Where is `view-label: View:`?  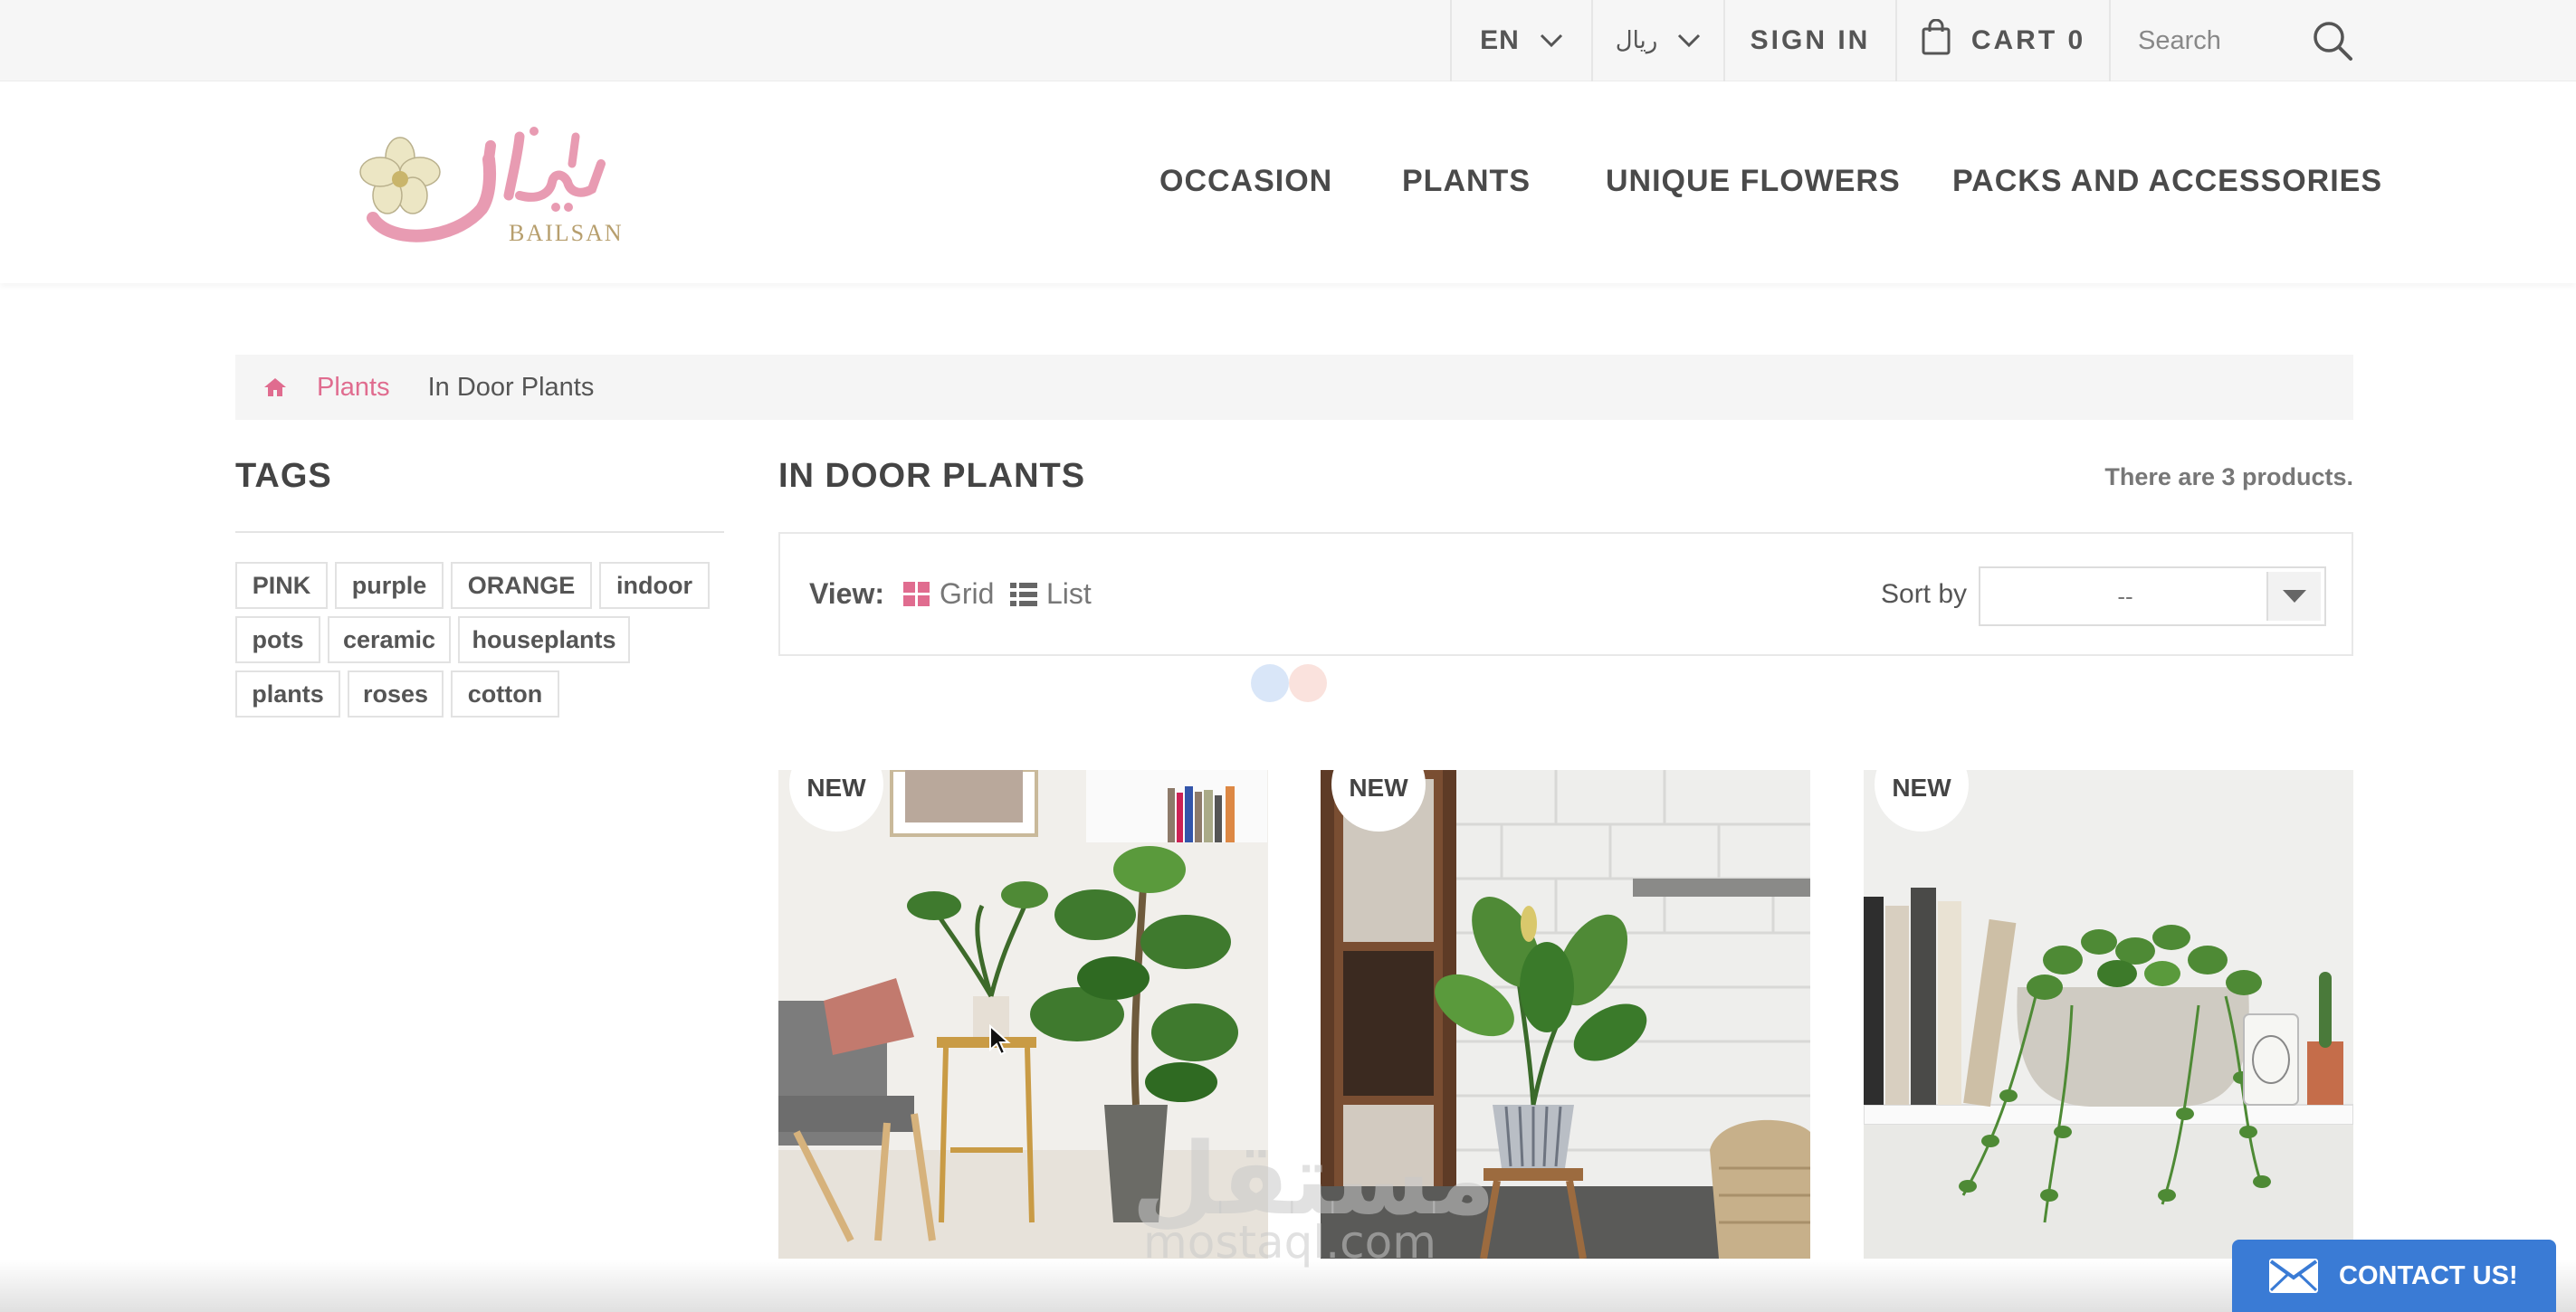 view-label: View: is located at coordinates (847, 593).